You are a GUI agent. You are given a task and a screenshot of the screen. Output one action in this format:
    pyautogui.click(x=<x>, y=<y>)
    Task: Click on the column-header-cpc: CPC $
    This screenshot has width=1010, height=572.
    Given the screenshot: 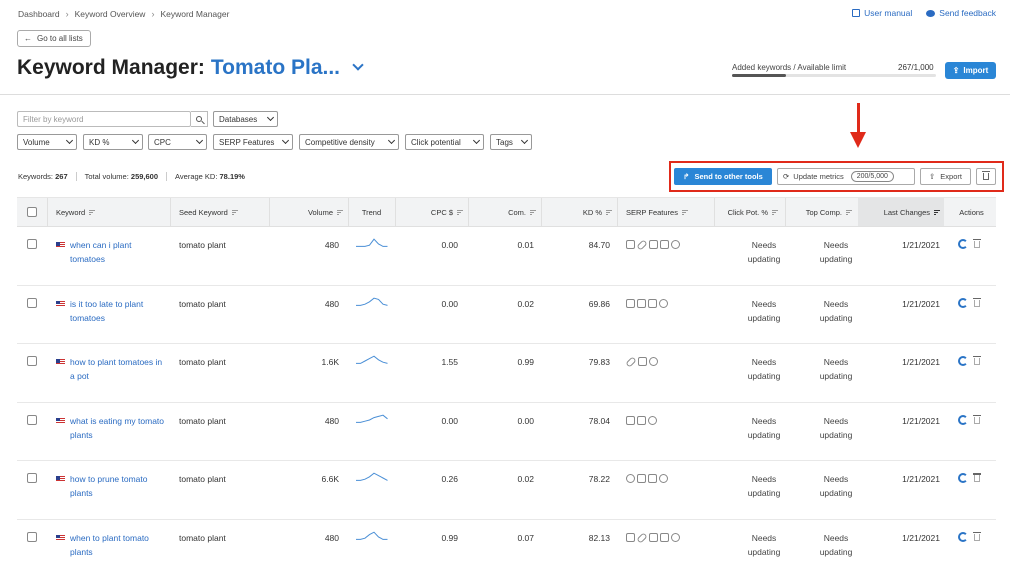 What is the action you would take?
    pyautogui.click(x=429, y=212)
    